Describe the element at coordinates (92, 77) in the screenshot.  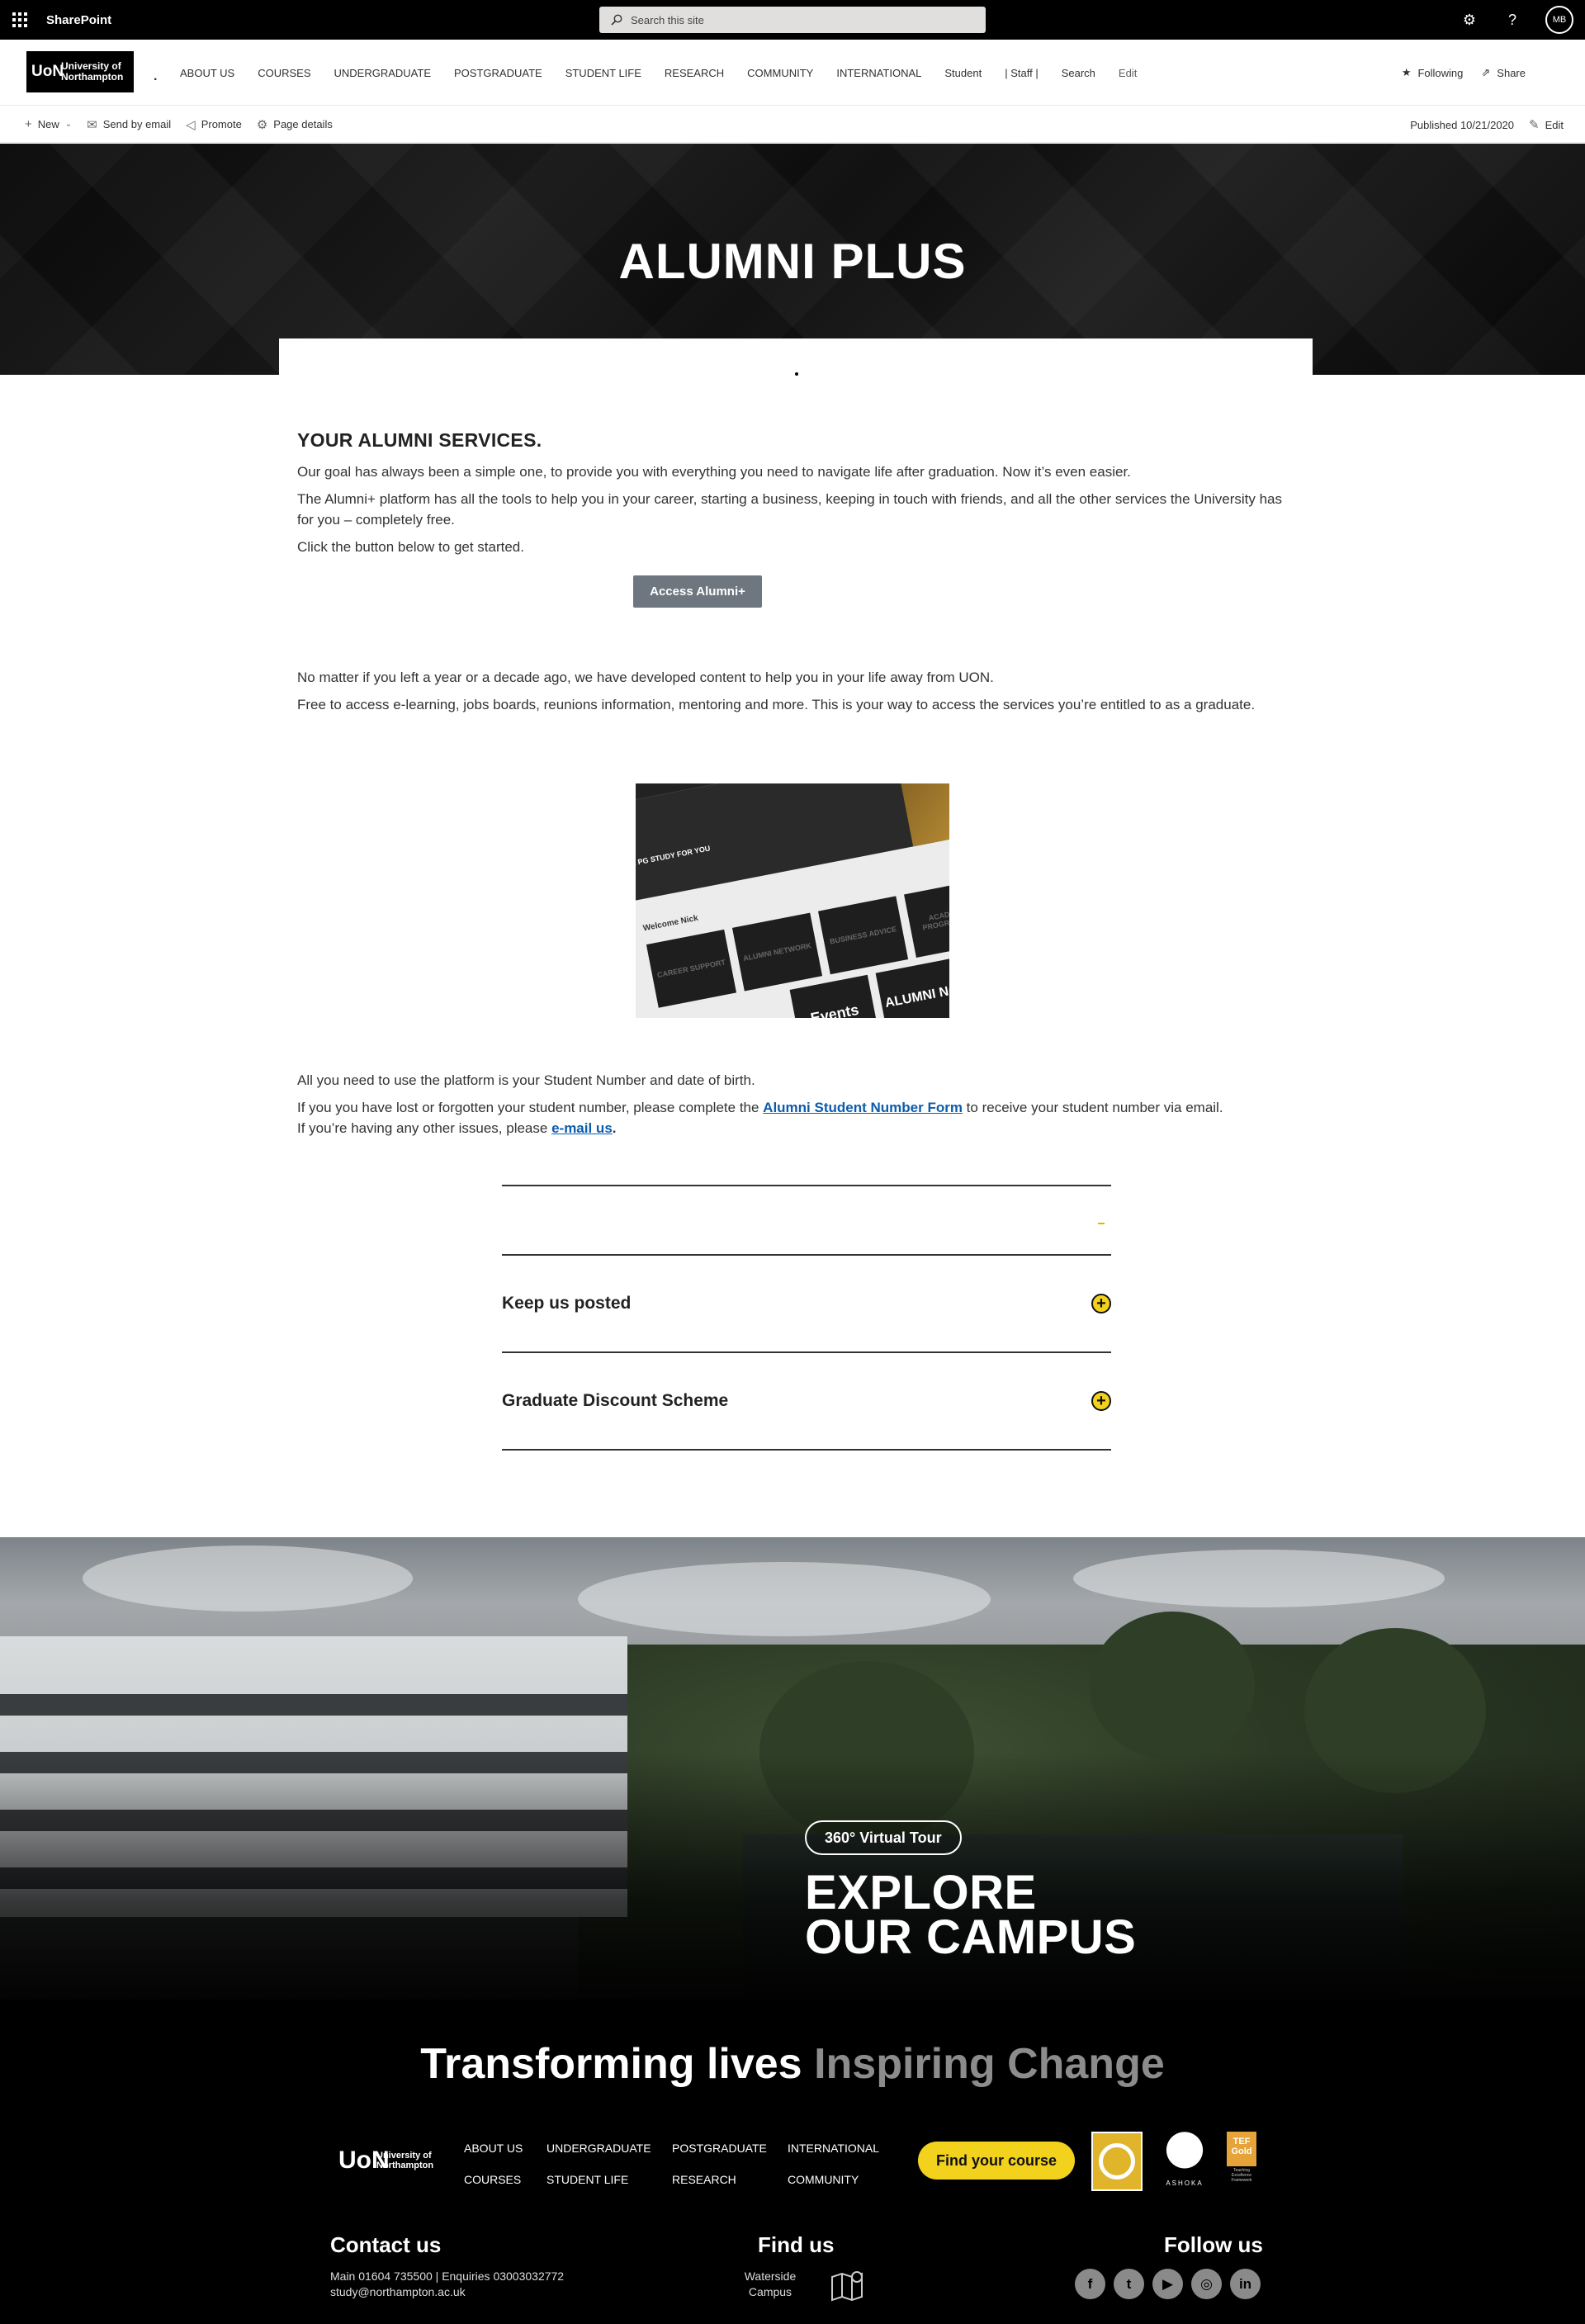
I see `logo-text-line2: Northampton` at that location.